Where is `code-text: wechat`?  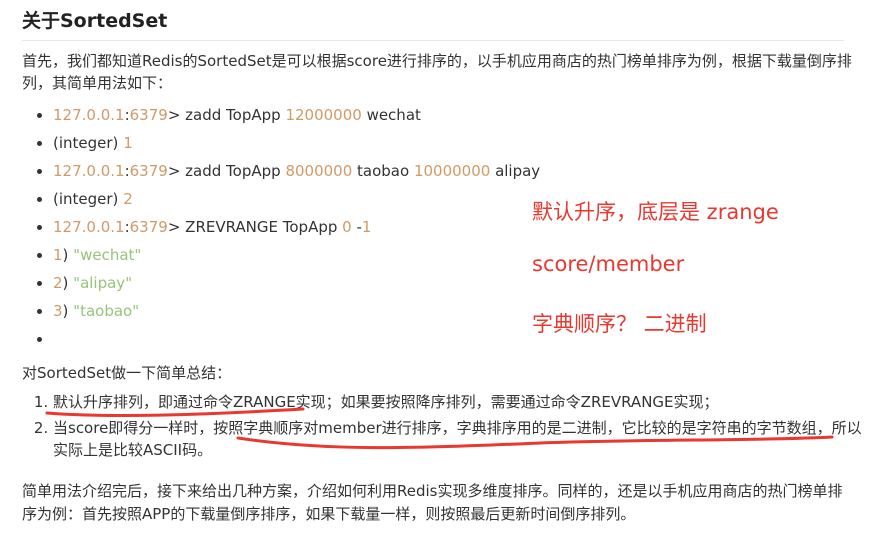 code-text: wechat is located at coordinates (391, 115).